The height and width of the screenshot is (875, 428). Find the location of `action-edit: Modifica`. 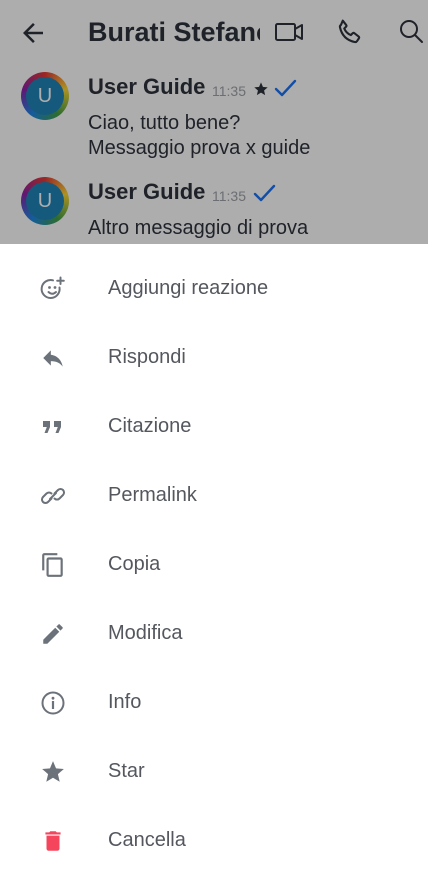

action-edit: Modifica is located at coordinates (214, 633).